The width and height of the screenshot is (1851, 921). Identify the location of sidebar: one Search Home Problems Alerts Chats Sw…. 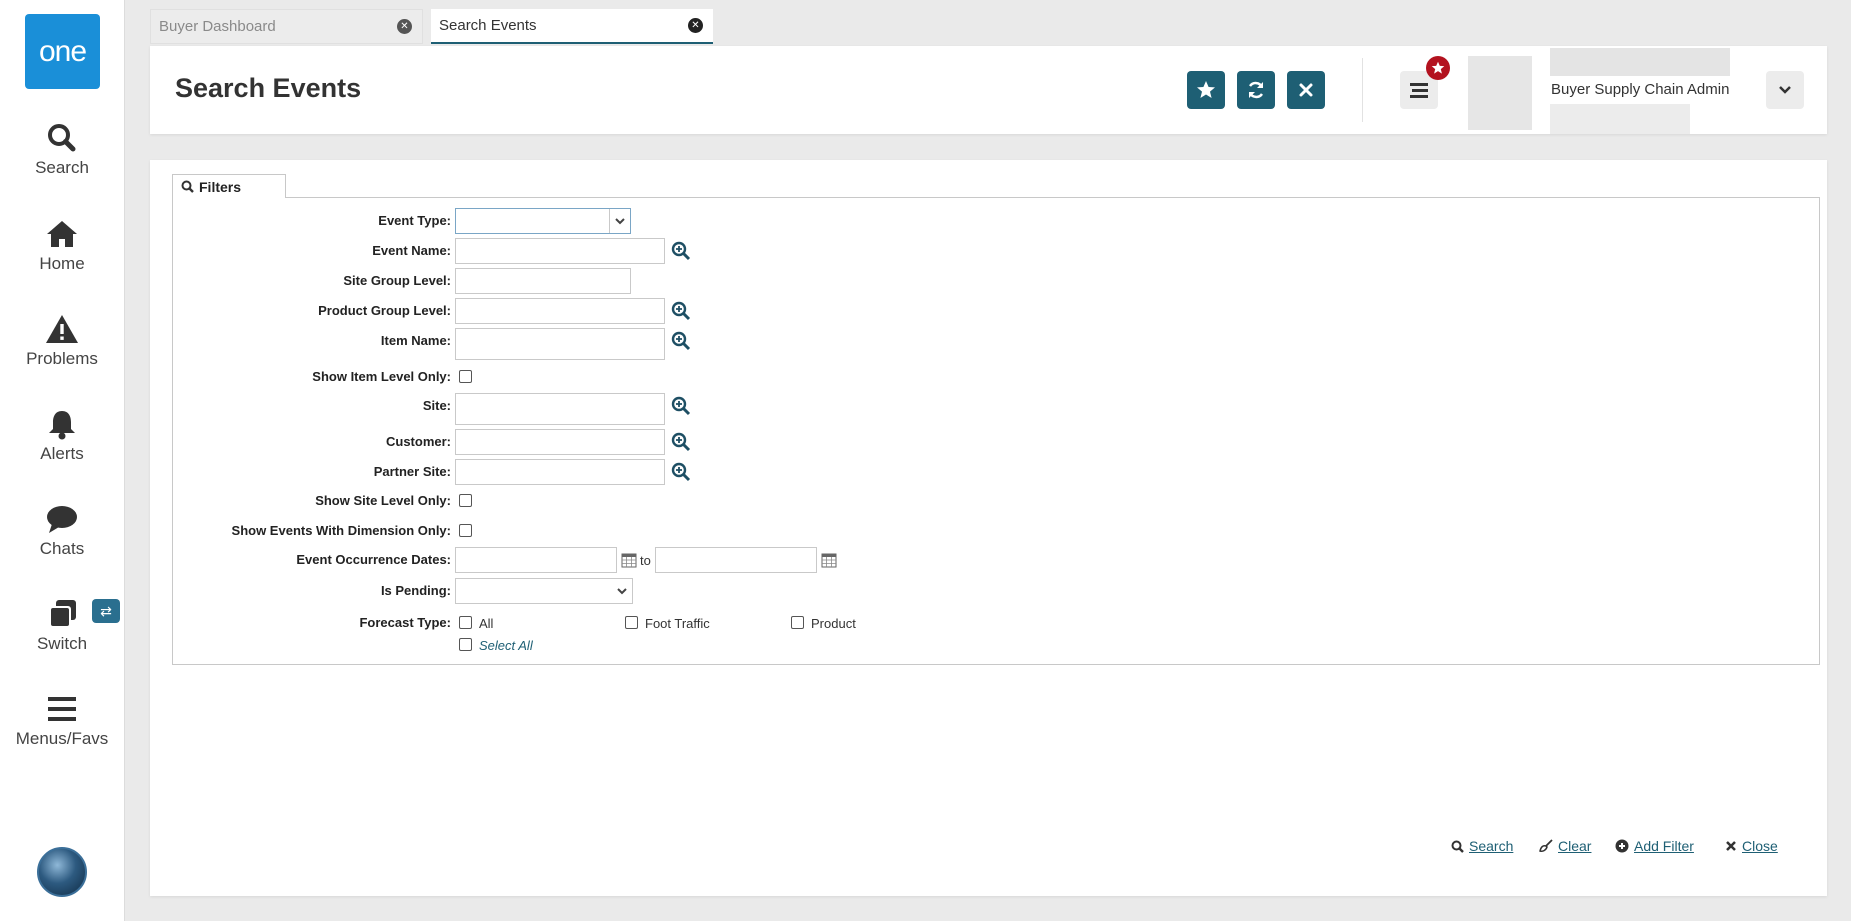
(62, 460).